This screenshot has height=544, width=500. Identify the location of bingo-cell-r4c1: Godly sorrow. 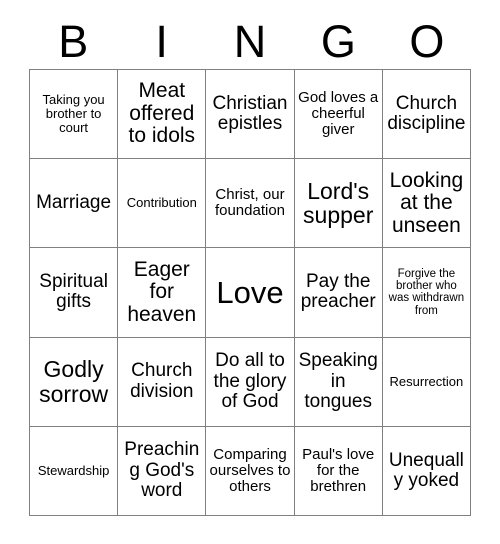
(74, 382).